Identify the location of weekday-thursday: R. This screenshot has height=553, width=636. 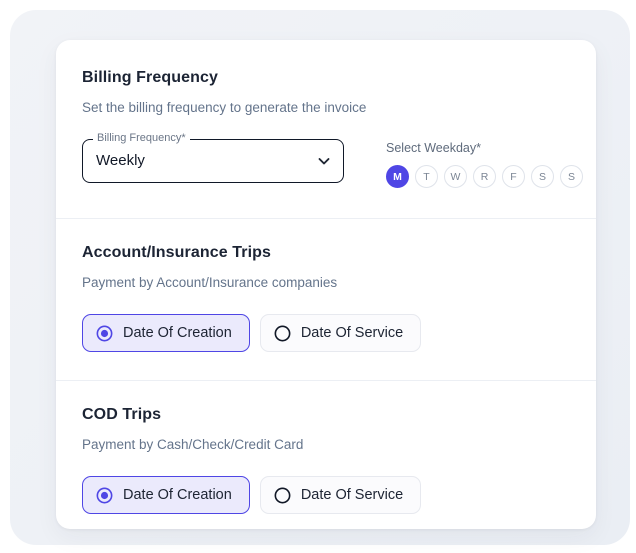
(484, 176).